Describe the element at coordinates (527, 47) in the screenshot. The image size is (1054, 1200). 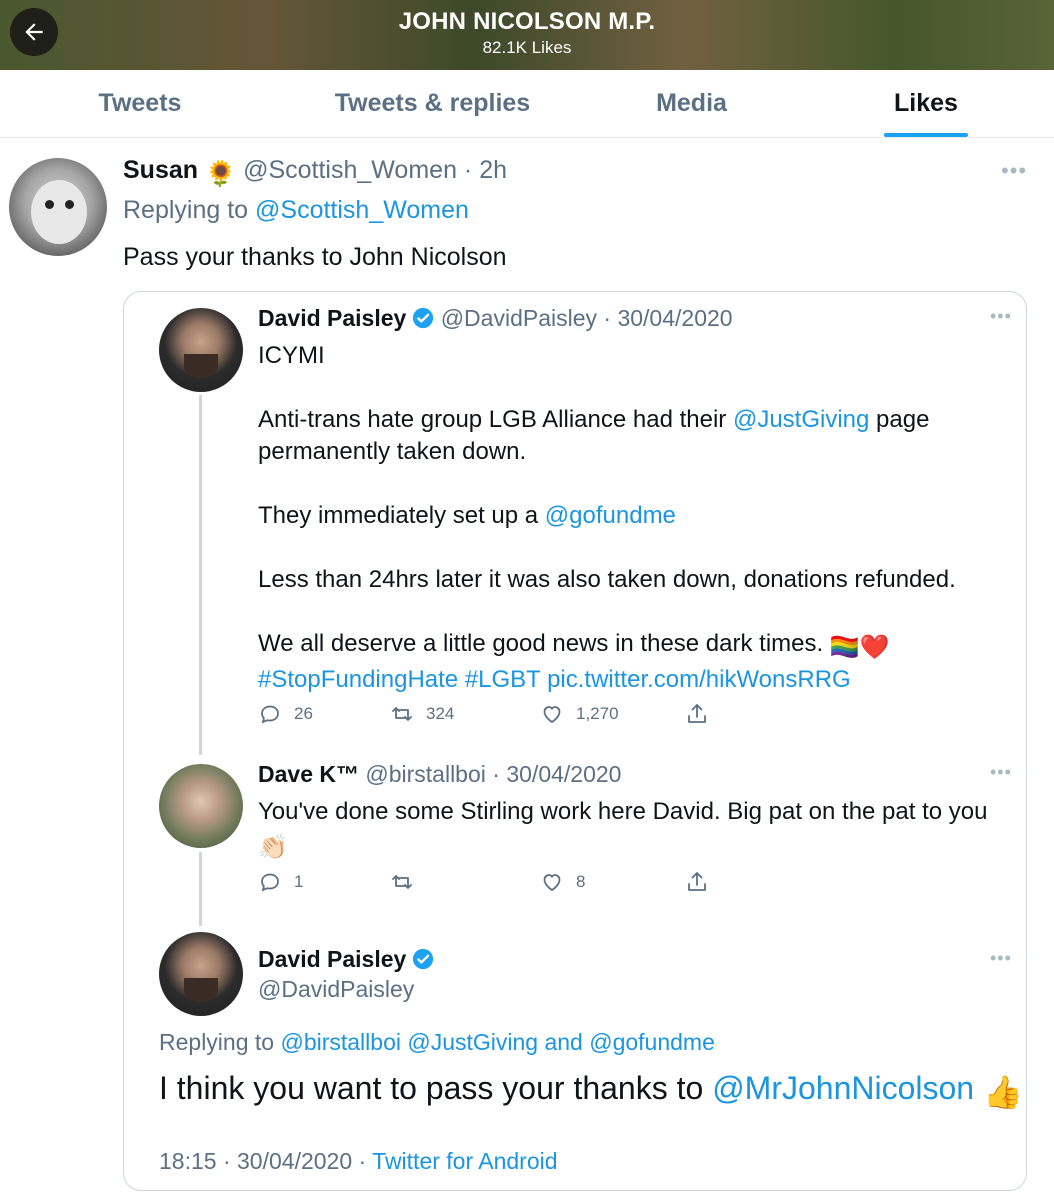
I see `likes-count: 82.1K Likes` at that location.